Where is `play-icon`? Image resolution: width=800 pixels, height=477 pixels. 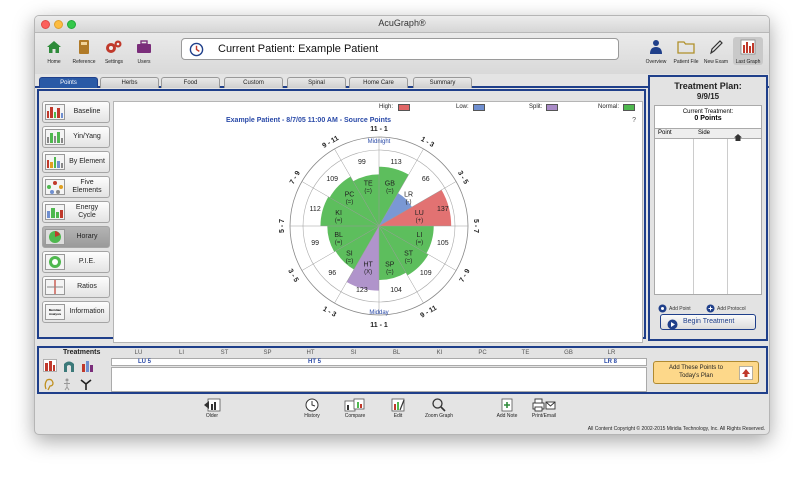
play-icon is located at coordinates (672, 326).